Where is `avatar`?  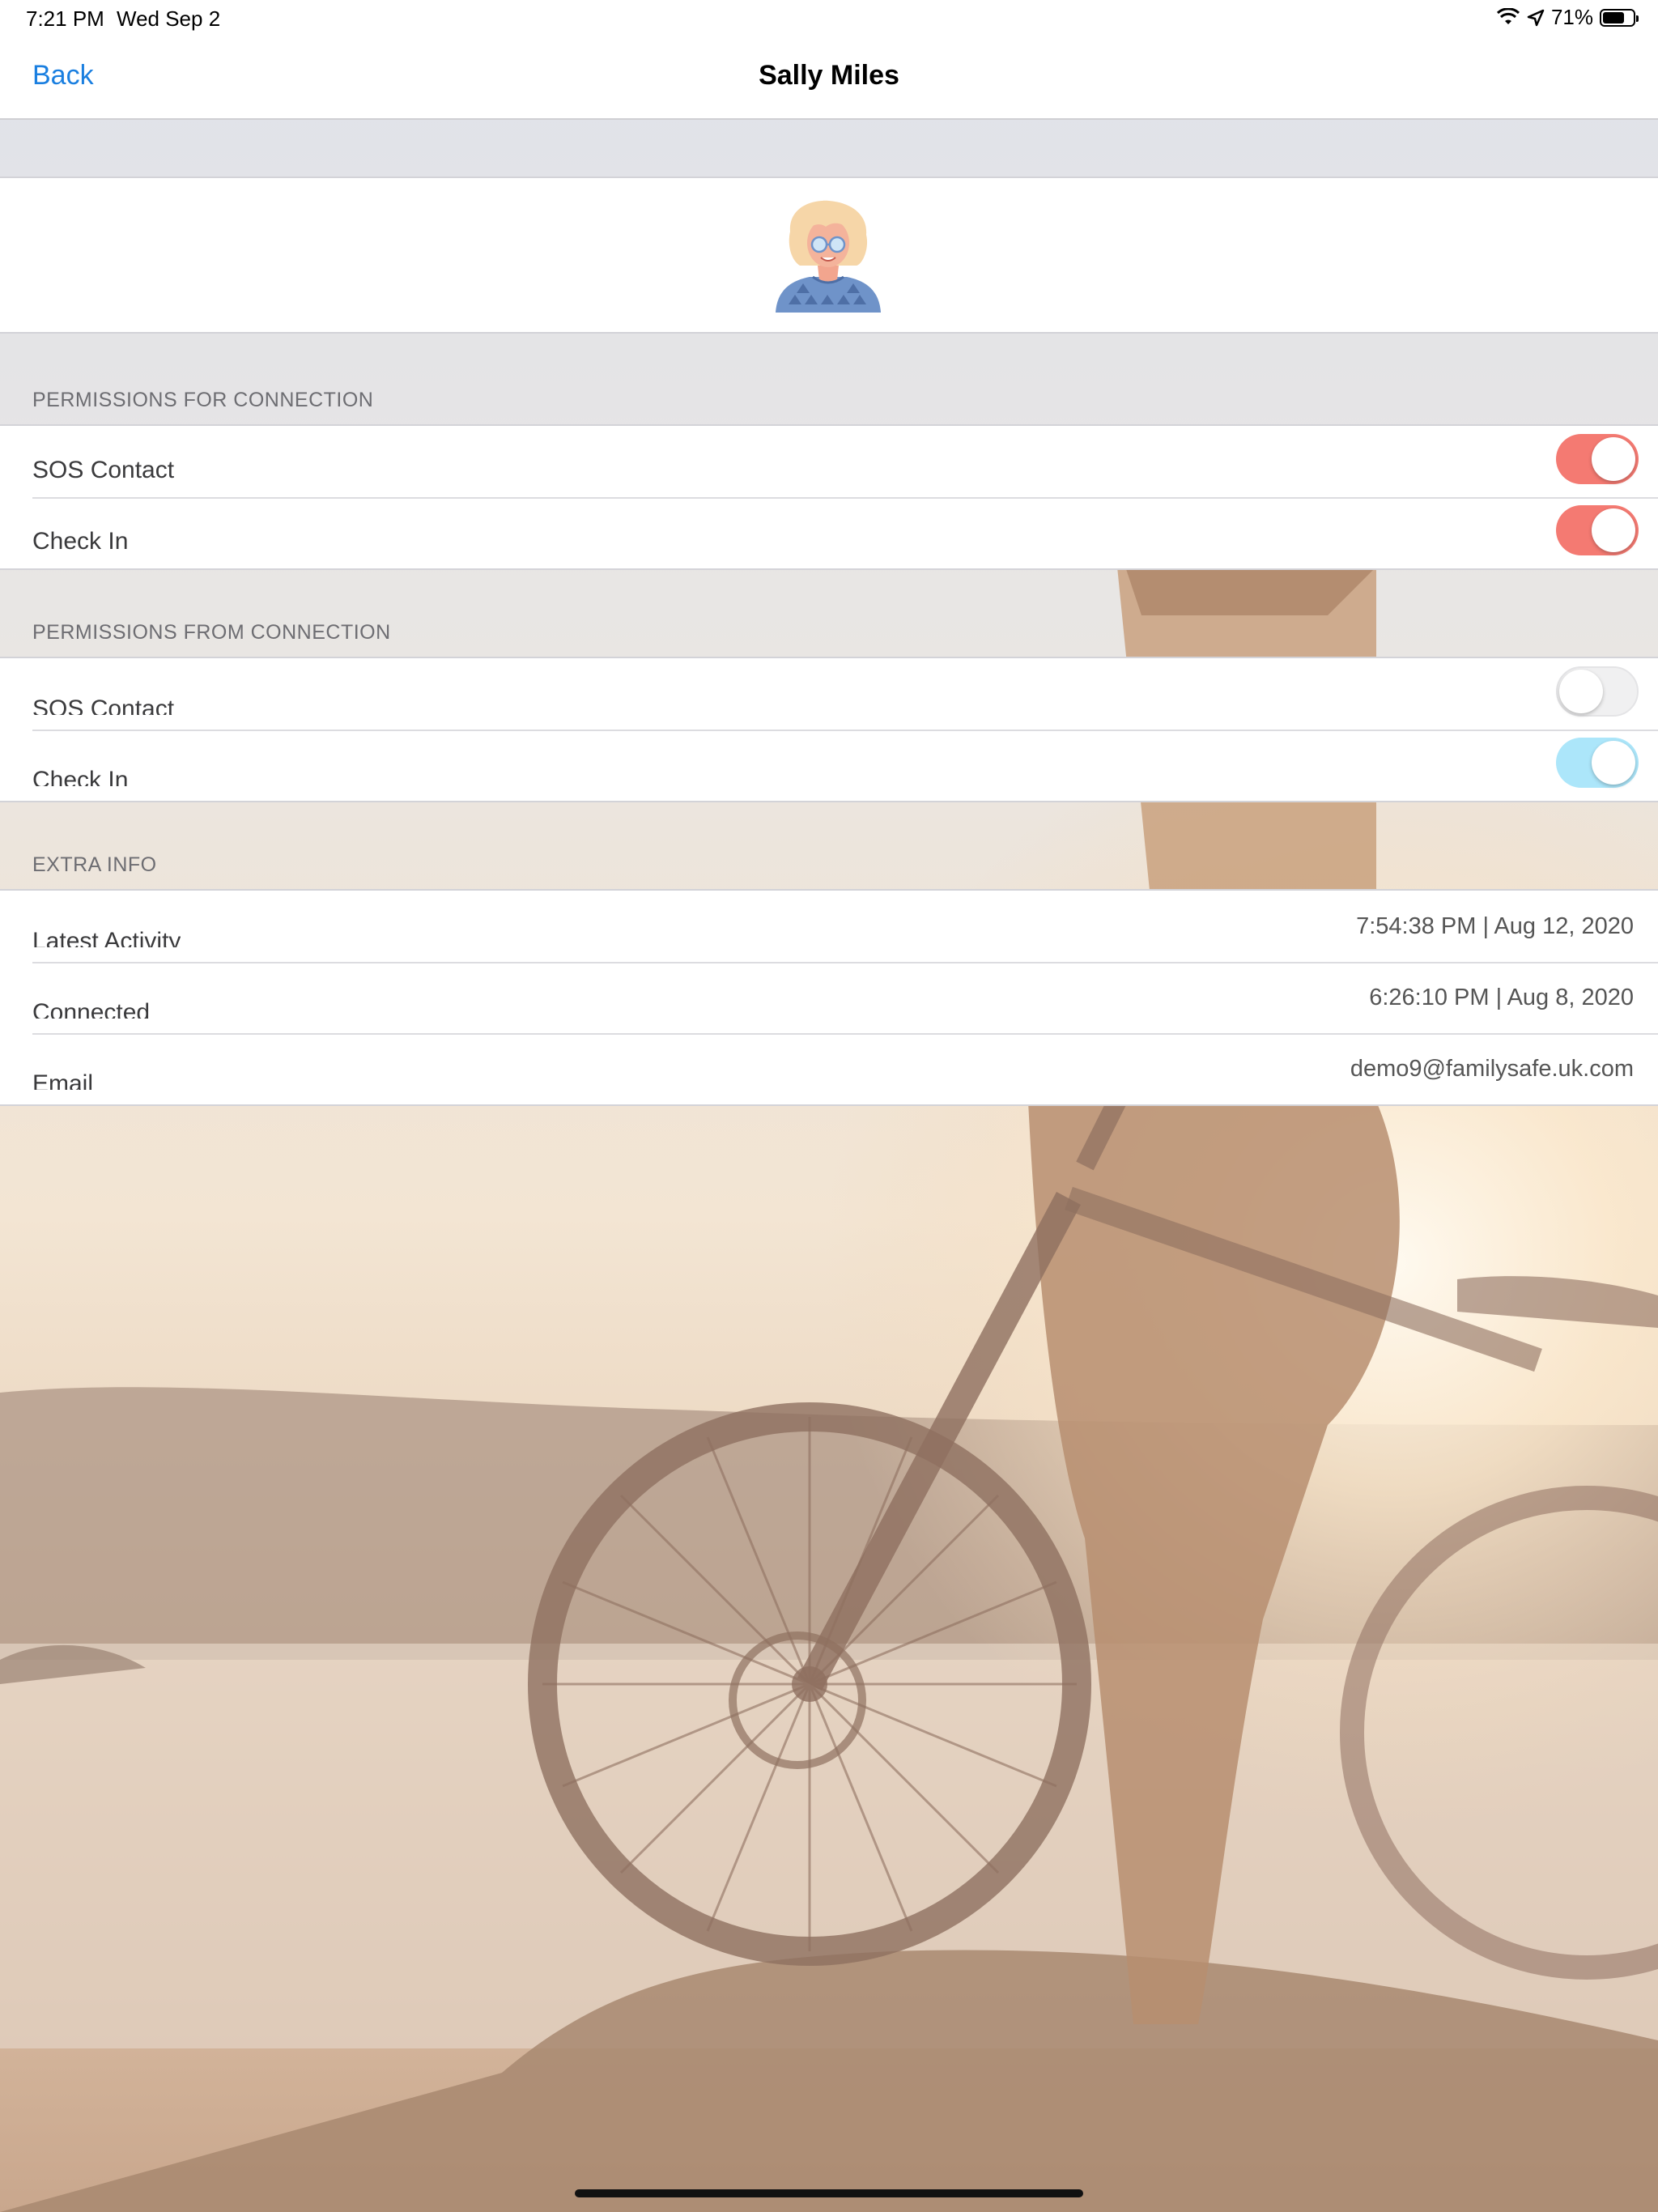 avatar is located at coordinates (828, 257).